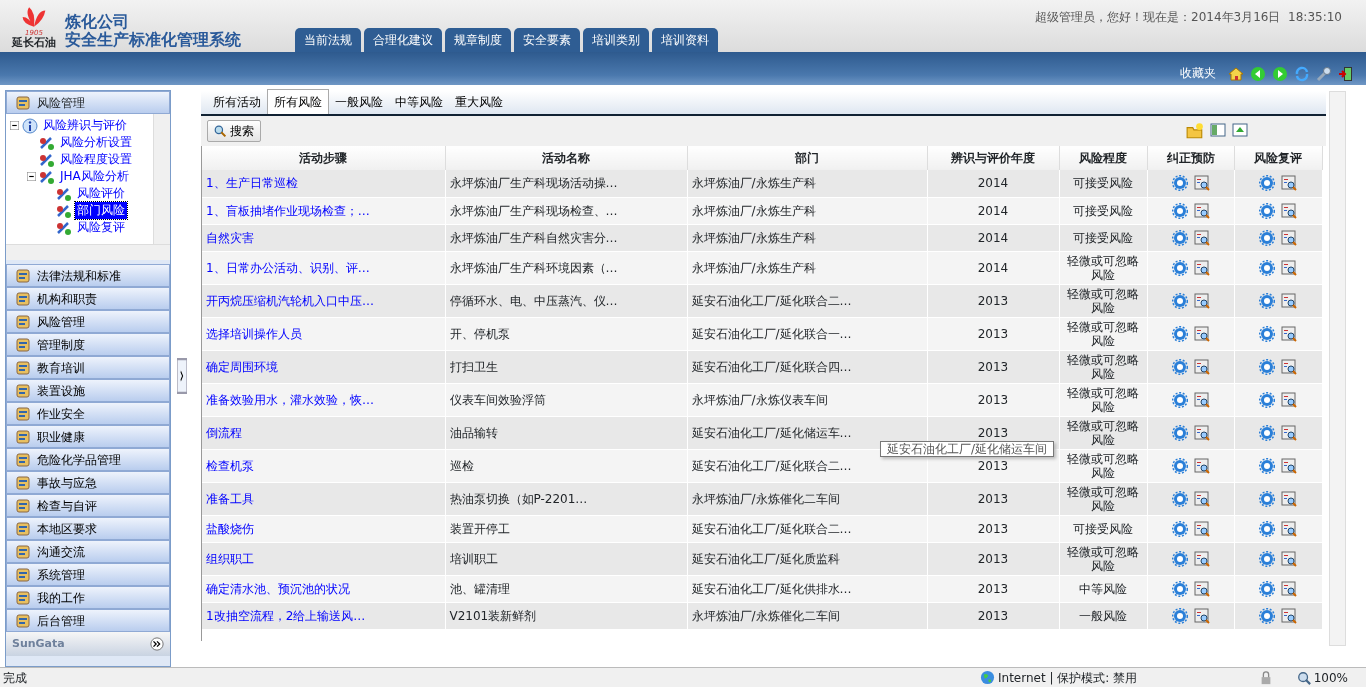 This screenshot has width=1366, height=687. I want to click on folder-icon, so click(1195, 131).